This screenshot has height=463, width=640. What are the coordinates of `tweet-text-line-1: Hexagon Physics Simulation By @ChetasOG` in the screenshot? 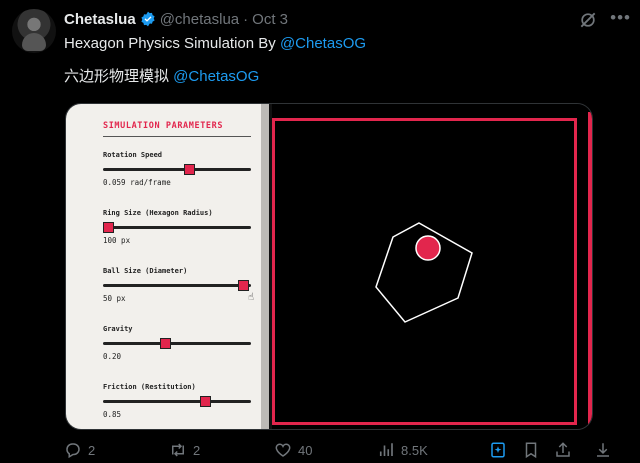 It's located at (215, 43).